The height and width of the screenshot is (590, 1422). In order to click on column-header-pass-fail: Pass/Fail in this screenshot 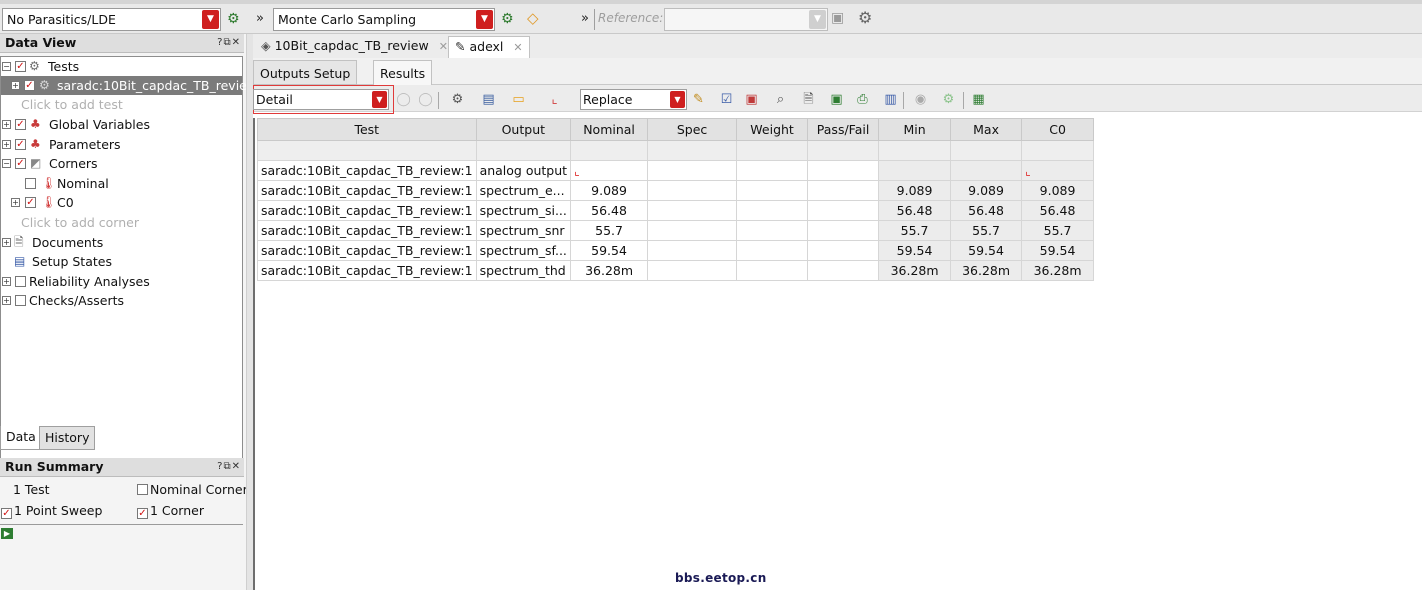, I will do `click(843, 129)`.